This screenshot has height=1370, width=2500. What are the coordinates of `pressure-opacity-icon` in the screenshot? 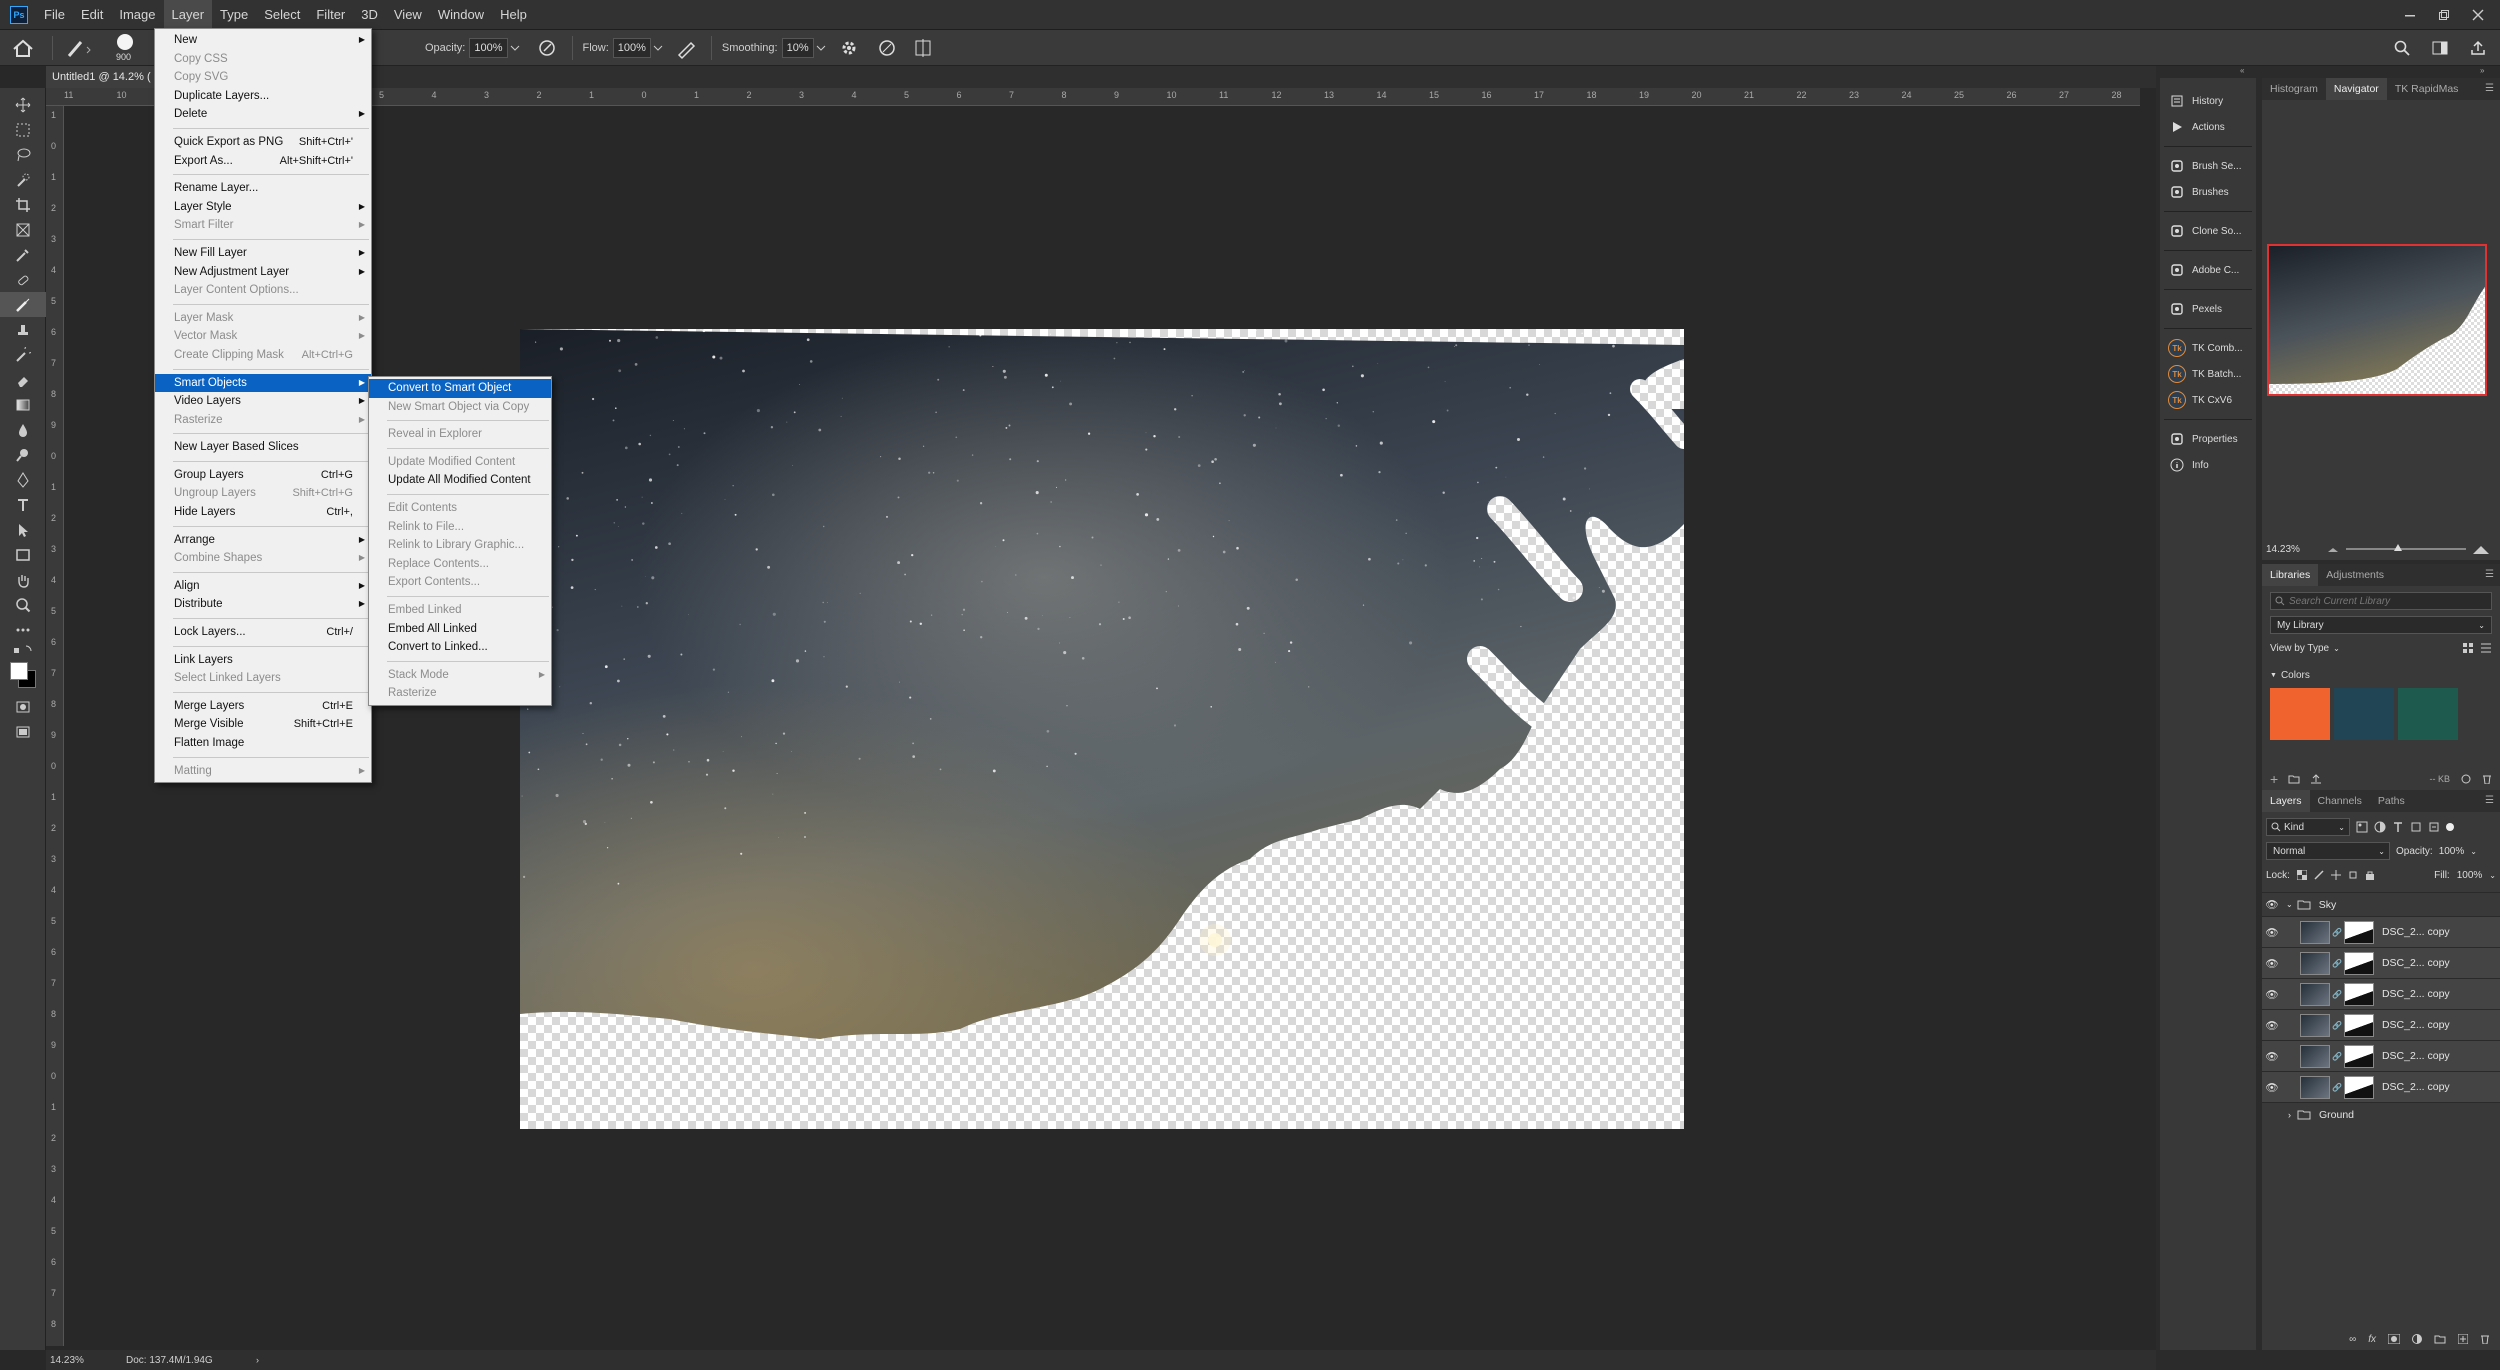 It's located at (547, 48).